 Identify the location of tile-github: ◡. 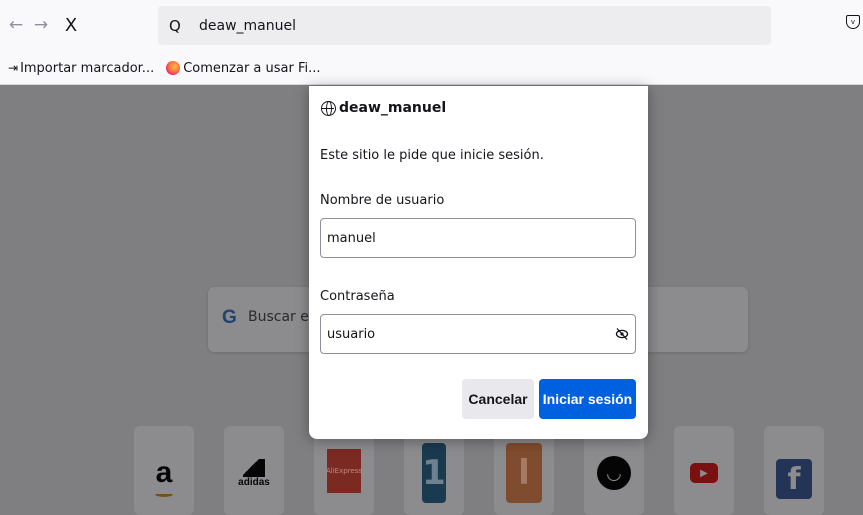
(614, 470).